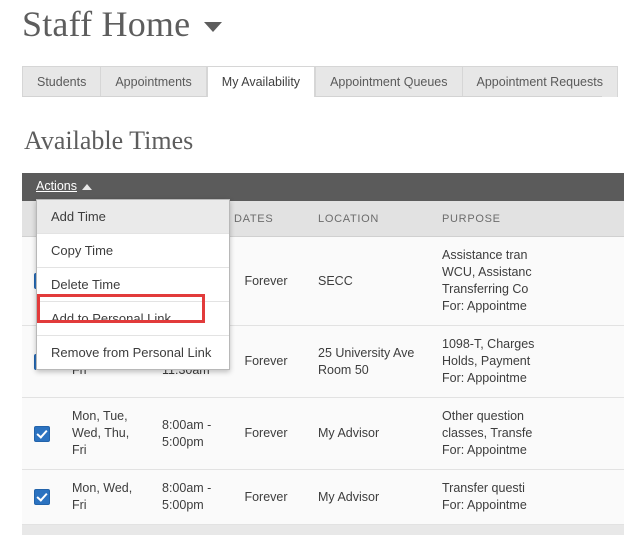 The width and height of the screenshot is (624, 535). Describe the element at coordinates (154, 81) in the screenshot. I see `tab-appointments: Appointments` at that location.